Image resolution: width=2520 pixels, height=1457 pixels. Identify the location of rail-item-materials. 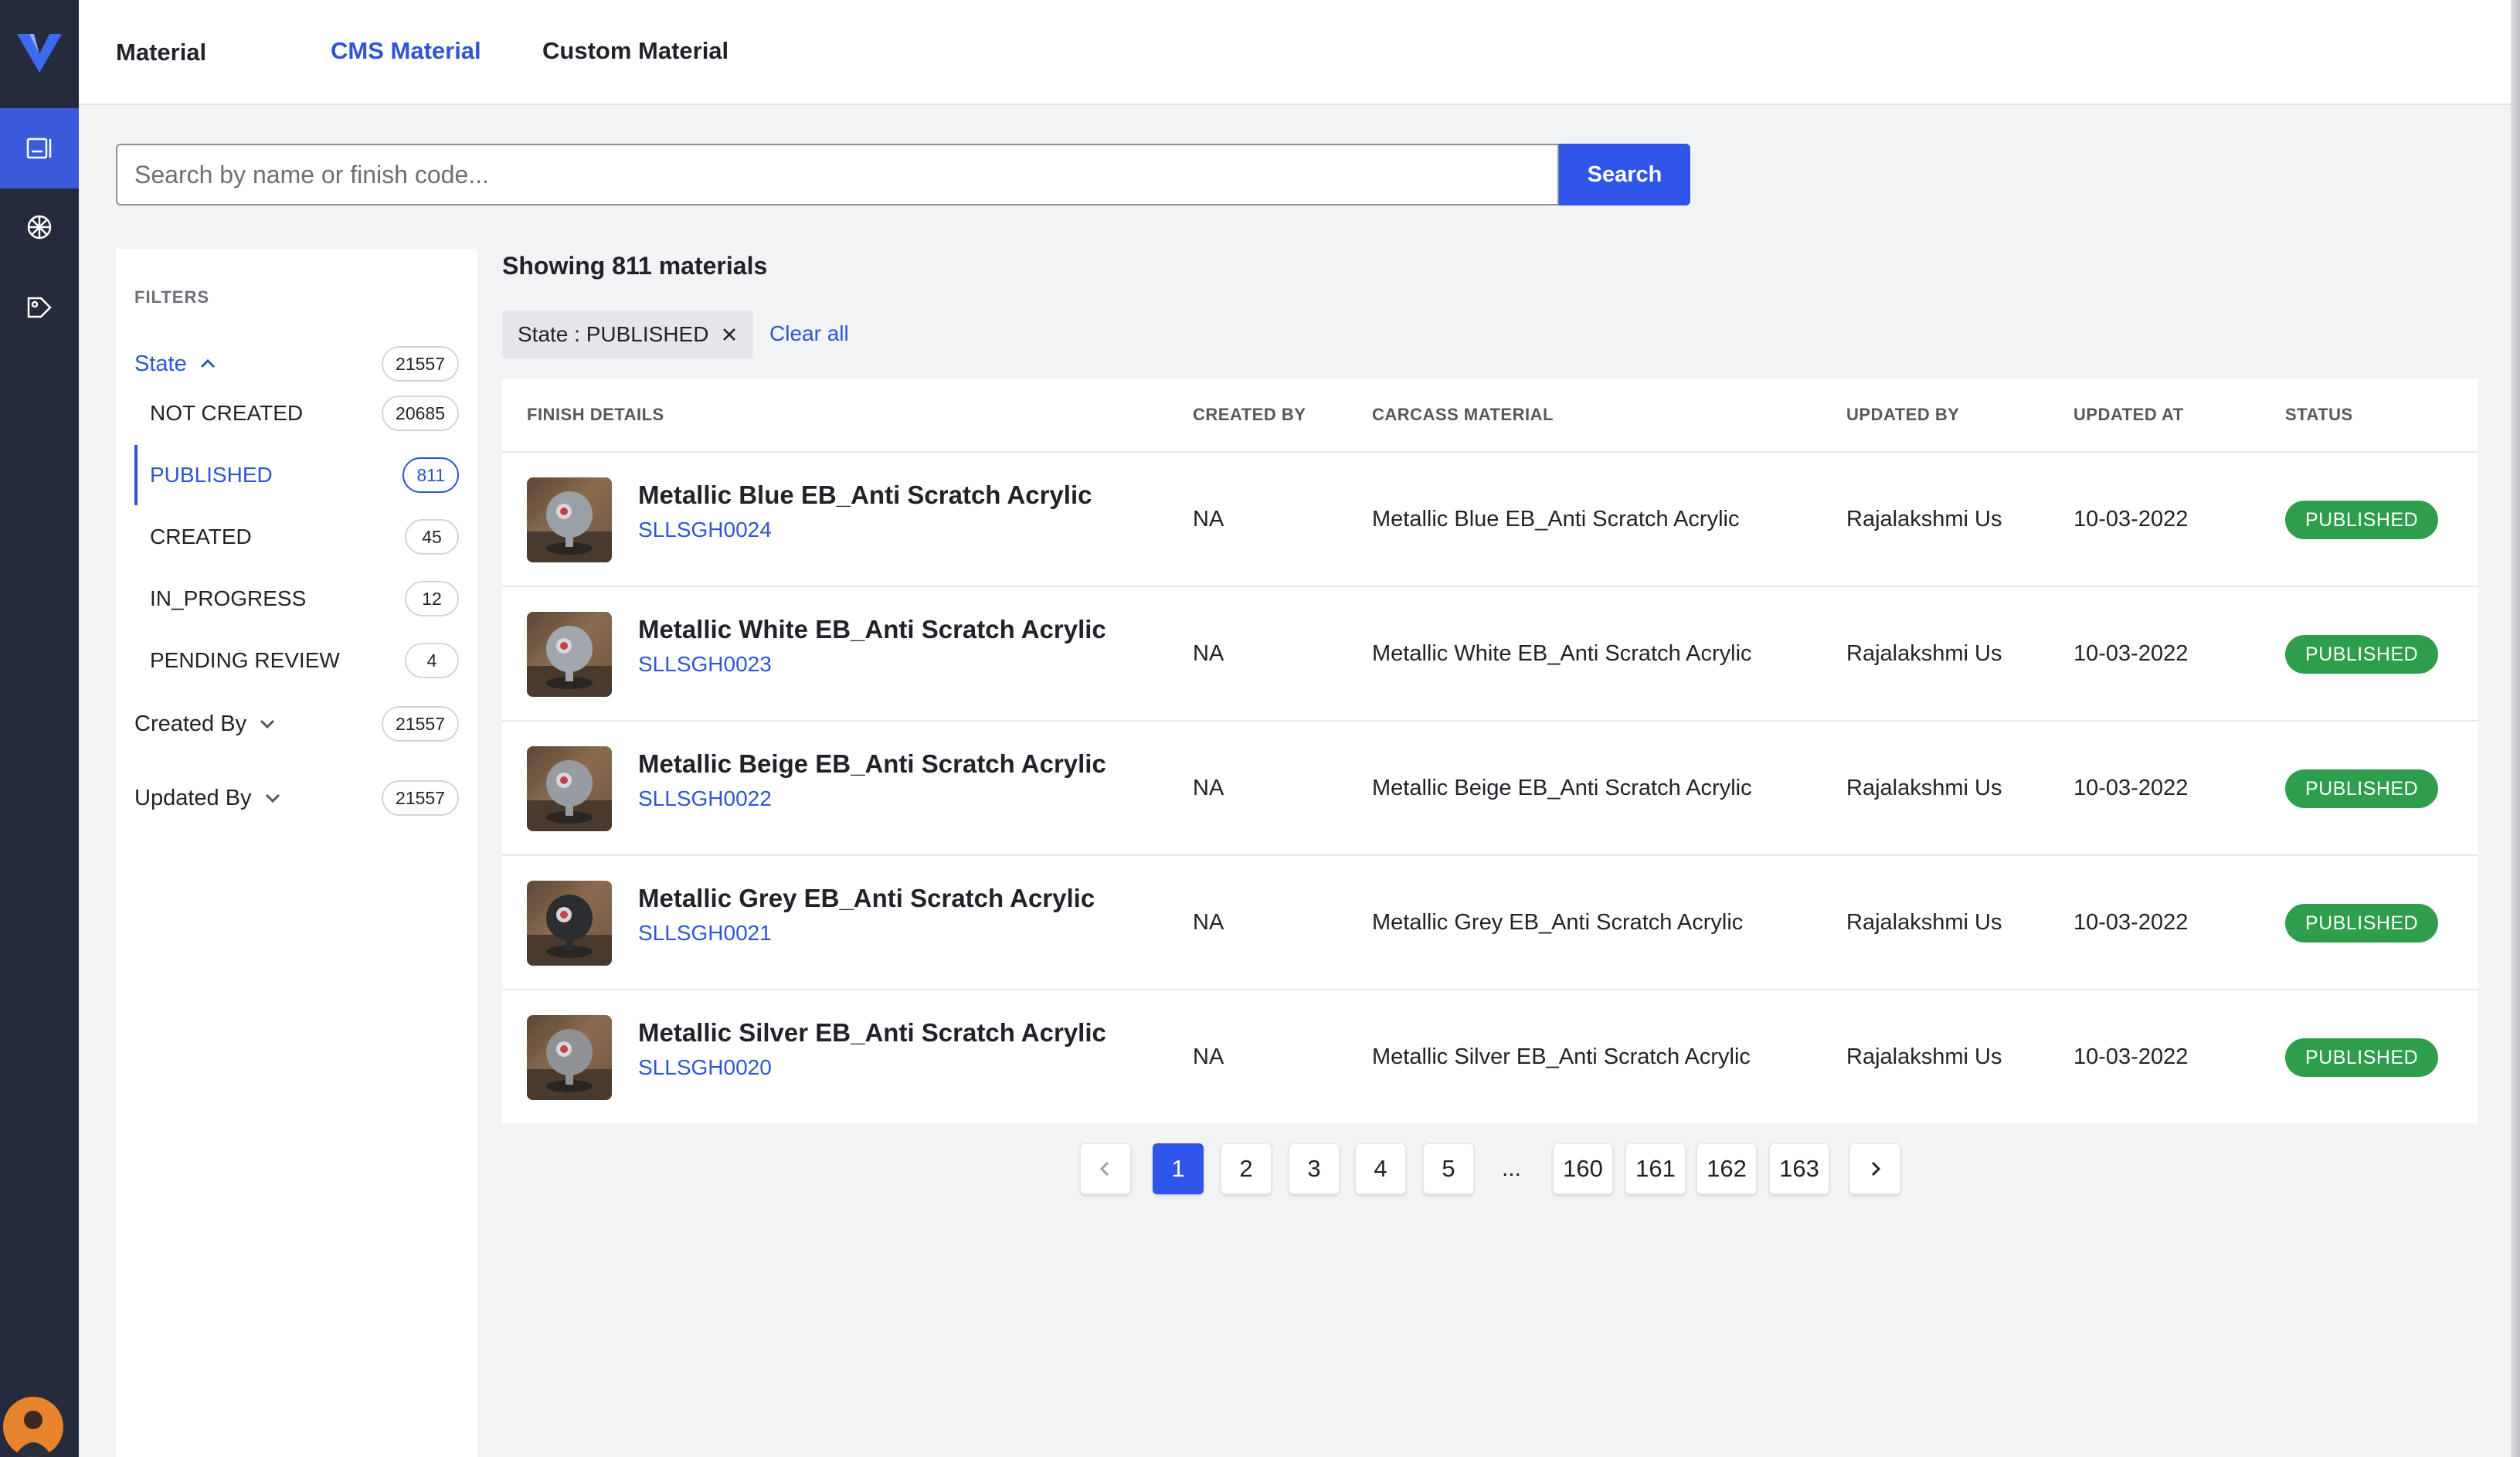
(39, 148).